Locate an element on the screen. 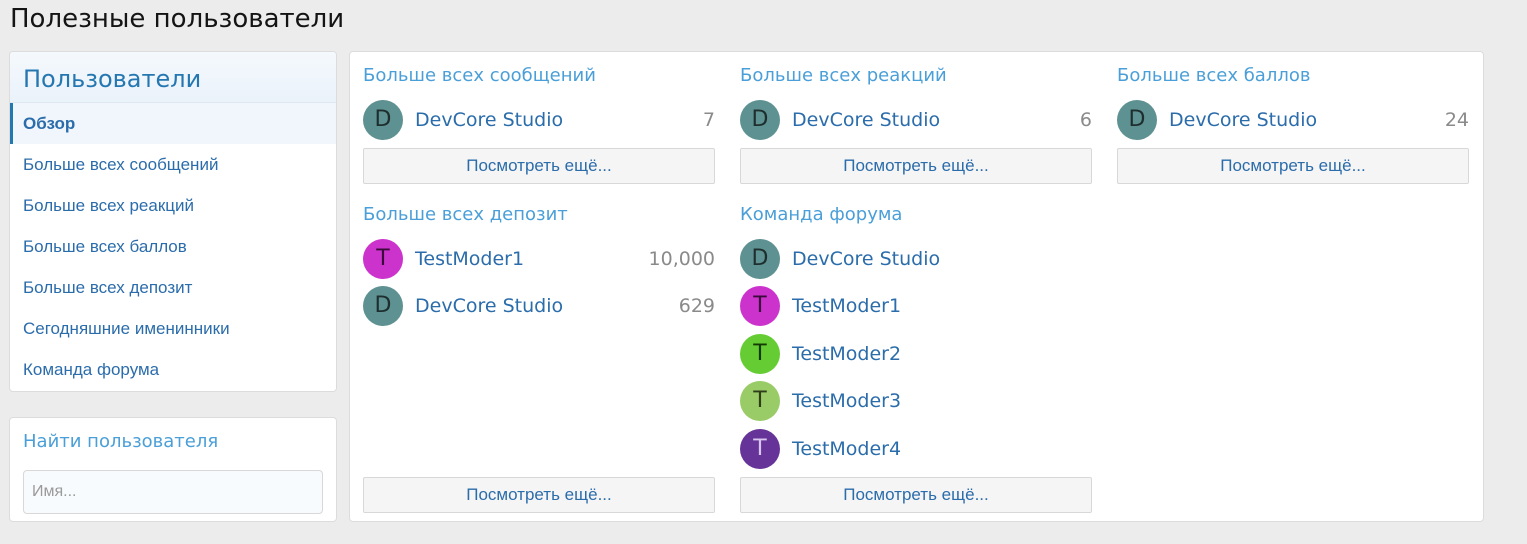  list-item: D DevCore Studio 7 is located at coordinates (539, 120).